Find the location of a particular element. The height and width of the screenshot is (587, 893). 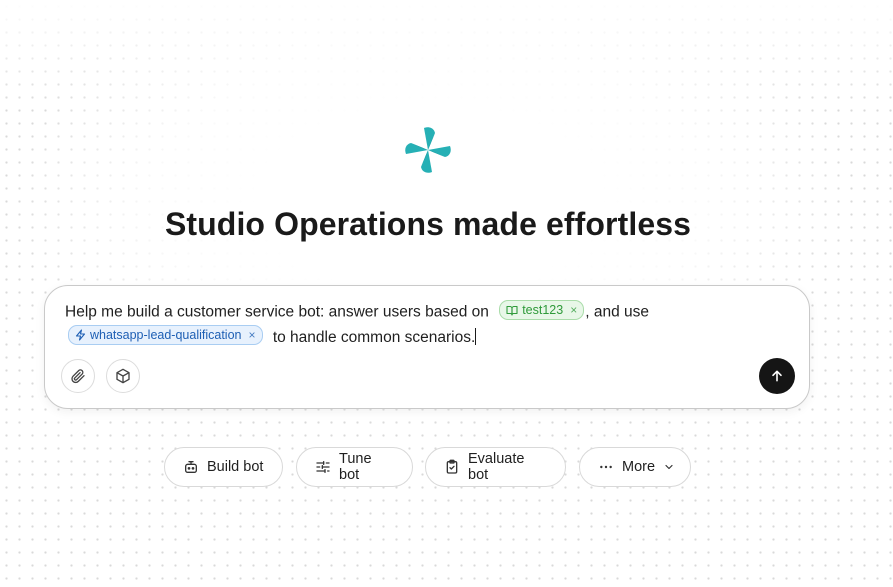

component-button is located at coordinates (123, 376).